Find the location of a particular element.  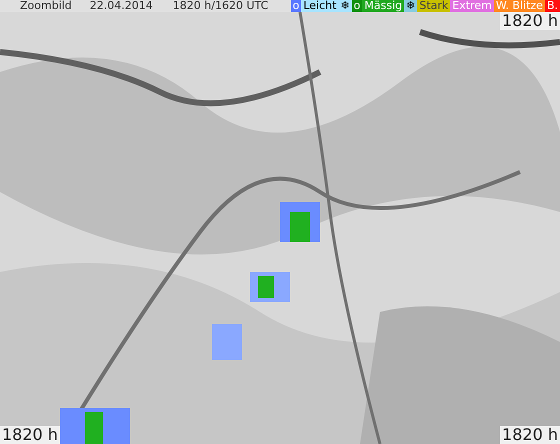

legend-item: Mässig is located at coordinates (383, 6).